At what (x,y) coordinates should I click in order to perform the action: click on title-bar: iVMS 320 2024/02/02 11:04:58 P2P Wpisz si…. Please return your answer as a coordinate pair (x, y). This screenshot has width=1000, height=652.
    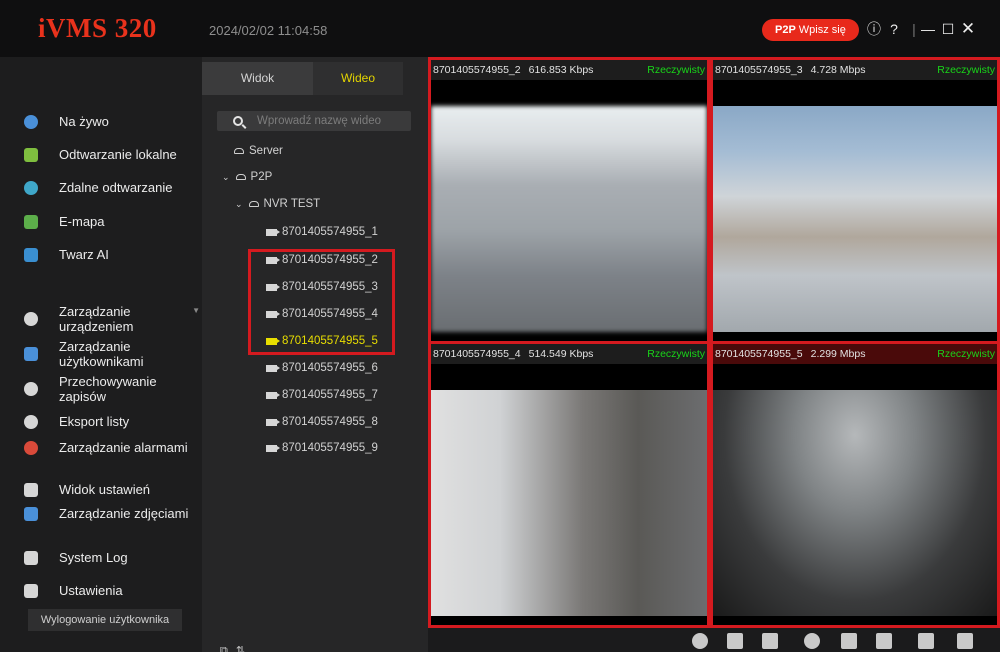
    Looking at the image, I should click on (500, 28).